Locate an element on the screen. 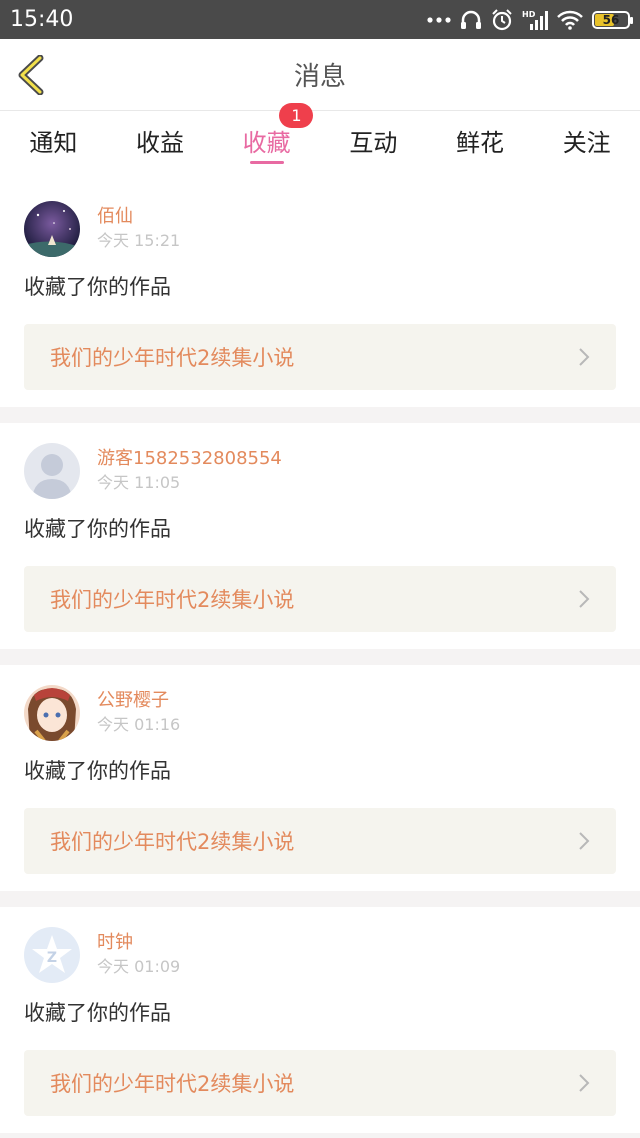 The image size is (640, 1138). active-tab-indicator is located at coordinates (266, 162).